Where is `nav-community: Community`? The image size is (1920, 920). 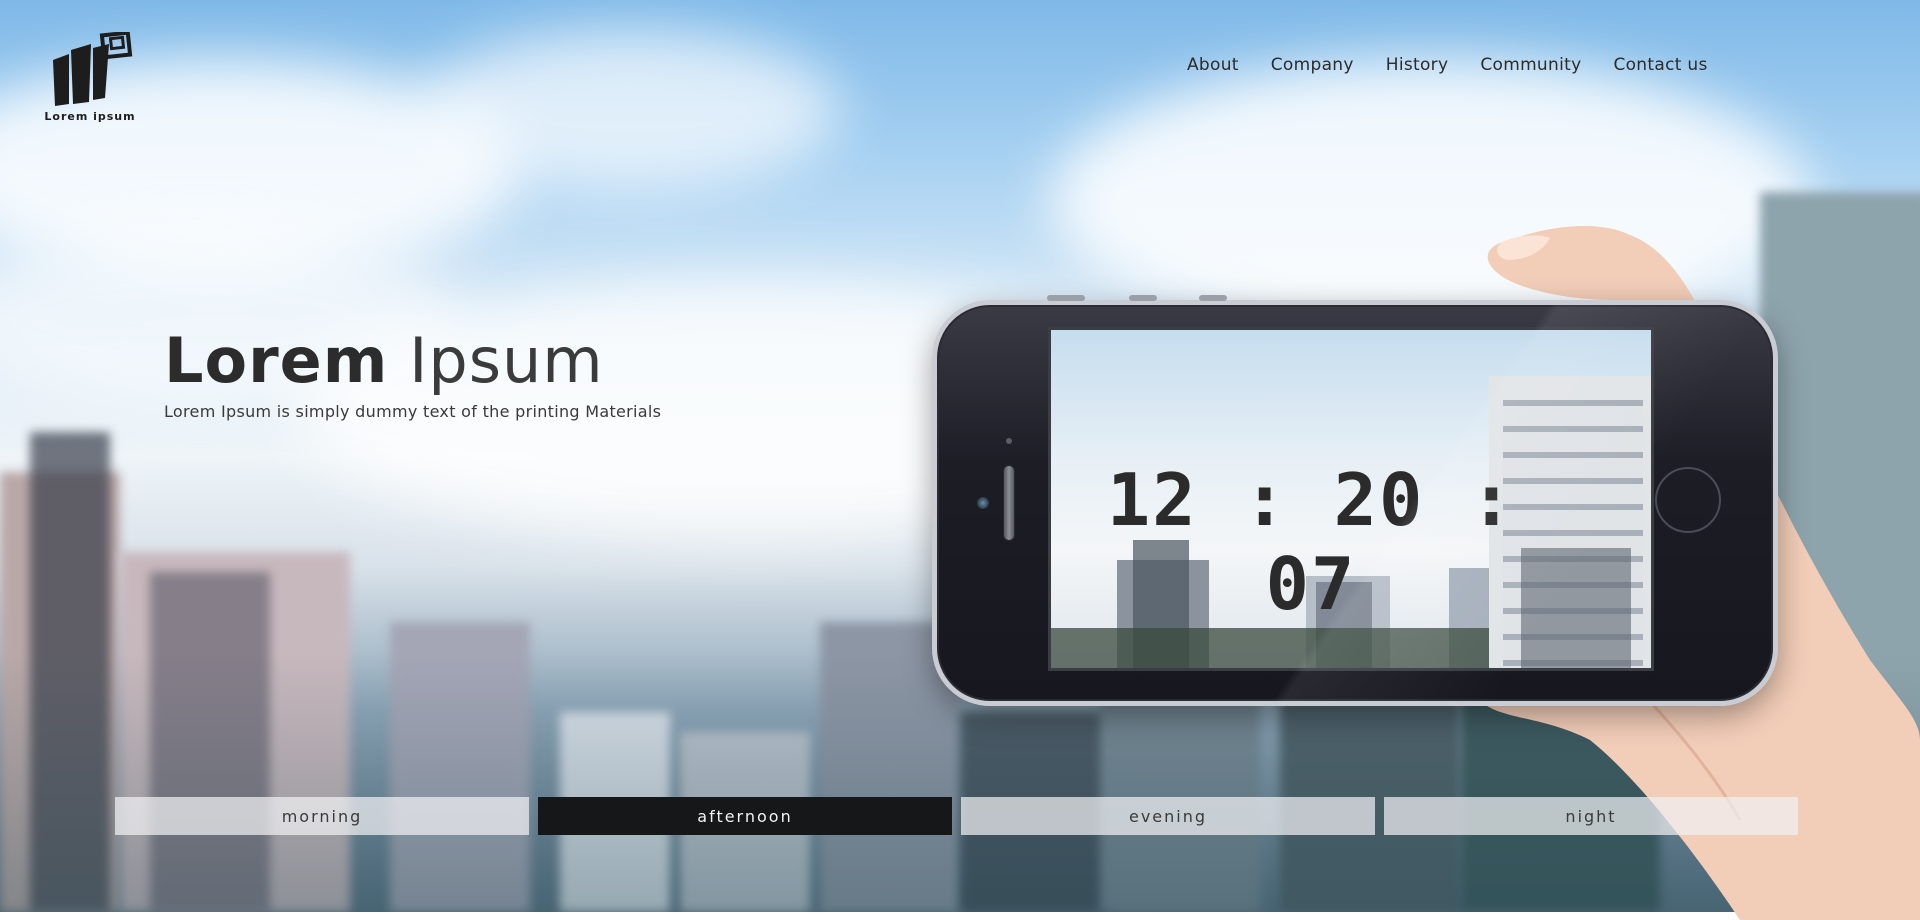 nav-community: Community is located at coordinates (1530, 65).